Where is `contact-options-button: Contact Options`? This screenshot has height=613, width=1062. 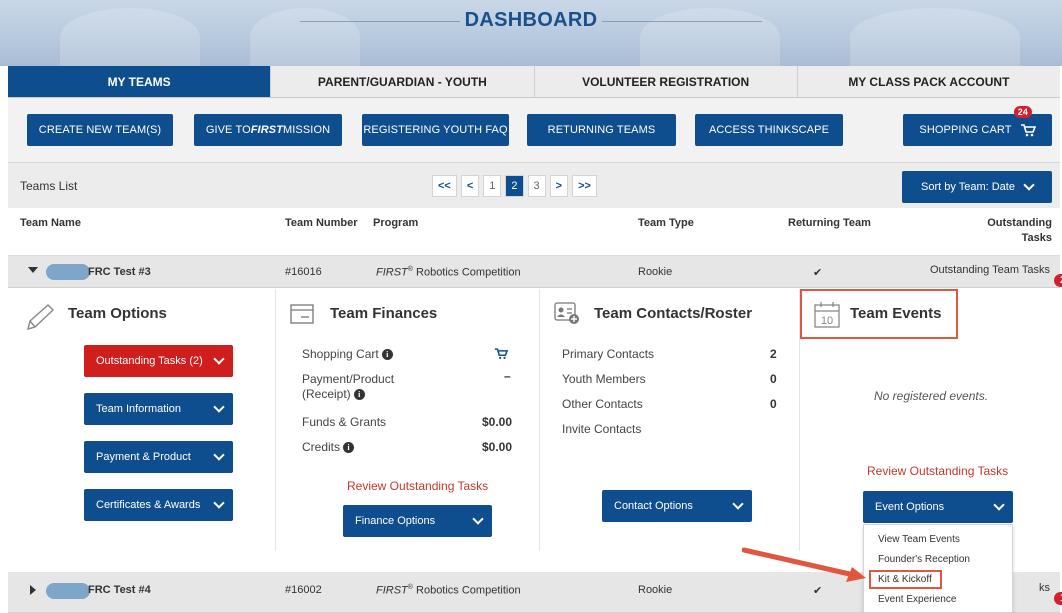
contact-options-button: Contact Options is located at coordinates (677, 506).